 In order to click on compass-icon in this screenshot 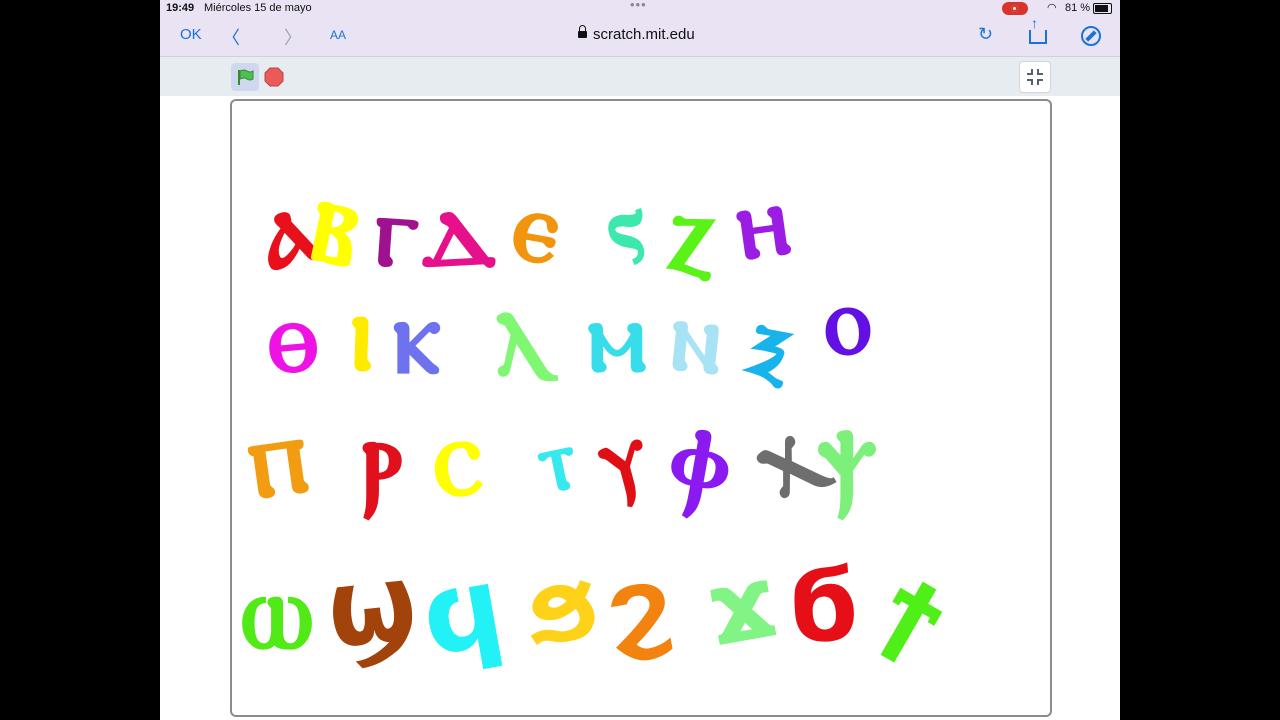, I will do `click(1091, 36)`.